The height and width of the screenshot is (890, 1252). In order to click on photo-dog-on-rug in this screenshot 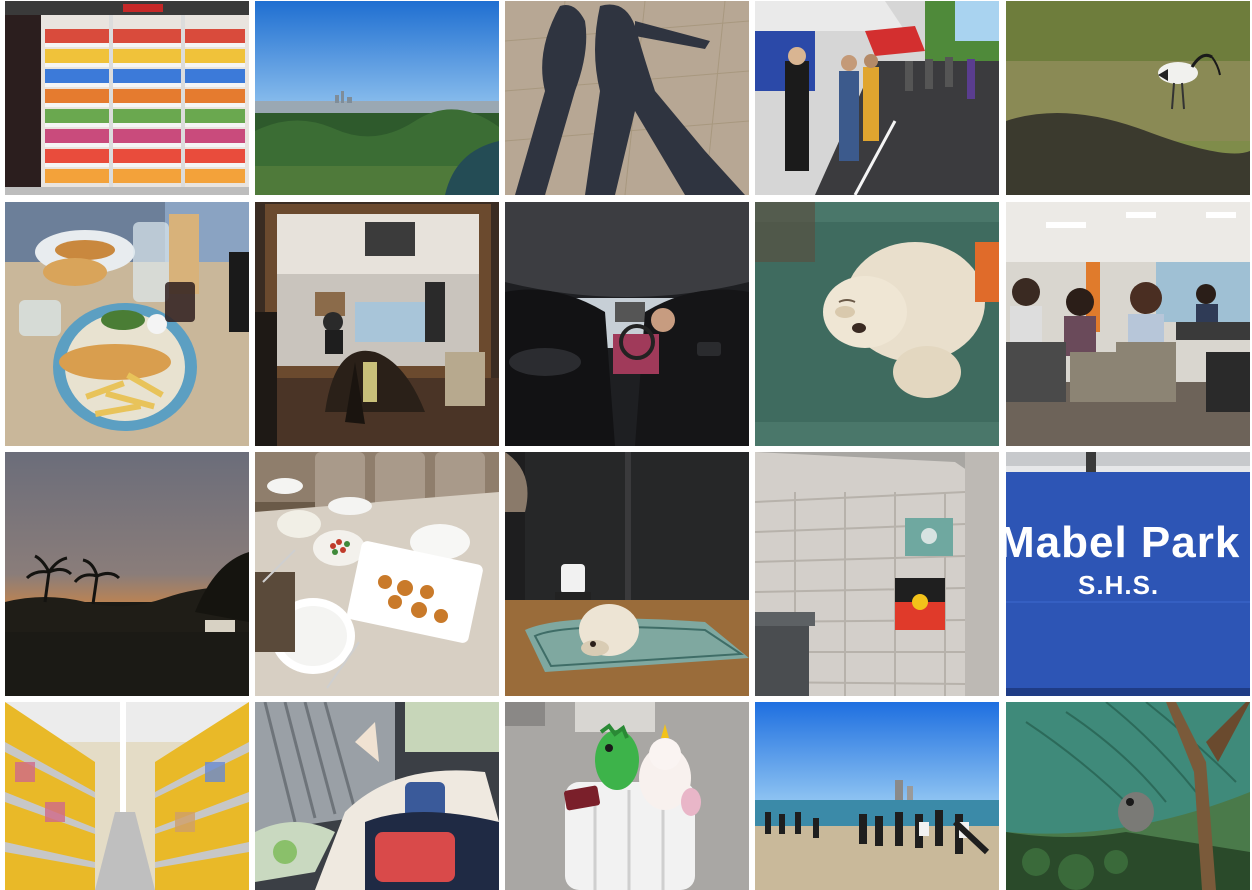, I will do `click(627, 574)`.